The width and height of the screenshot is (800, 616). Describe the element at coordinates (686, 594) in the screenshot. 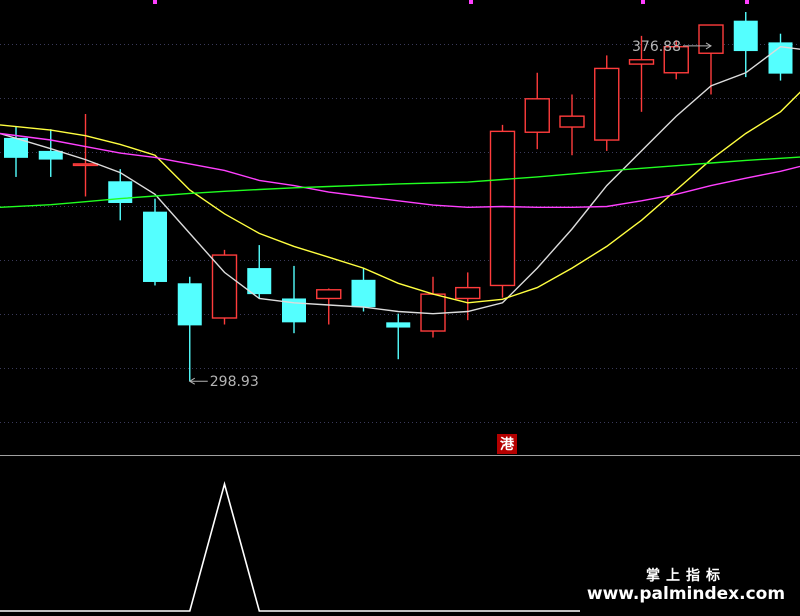

I see `watermark-url: www.palmindex.com` at that location.